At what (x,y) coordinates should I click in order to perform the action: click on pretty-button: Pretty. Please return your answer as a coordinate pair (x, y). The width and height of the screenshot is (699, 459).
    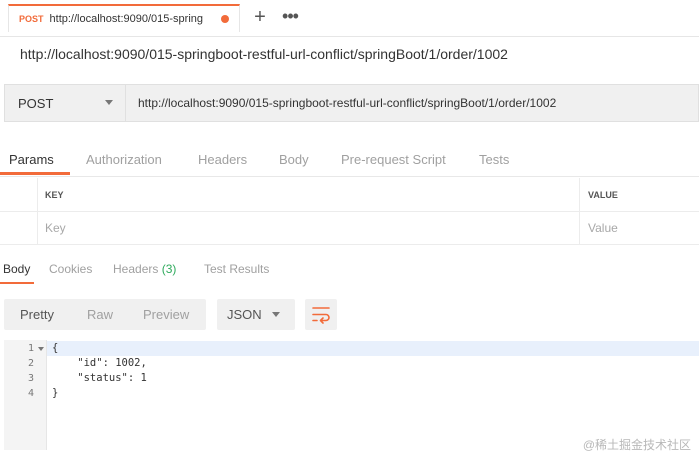
    Looking at the image, I should click on (37, 314).